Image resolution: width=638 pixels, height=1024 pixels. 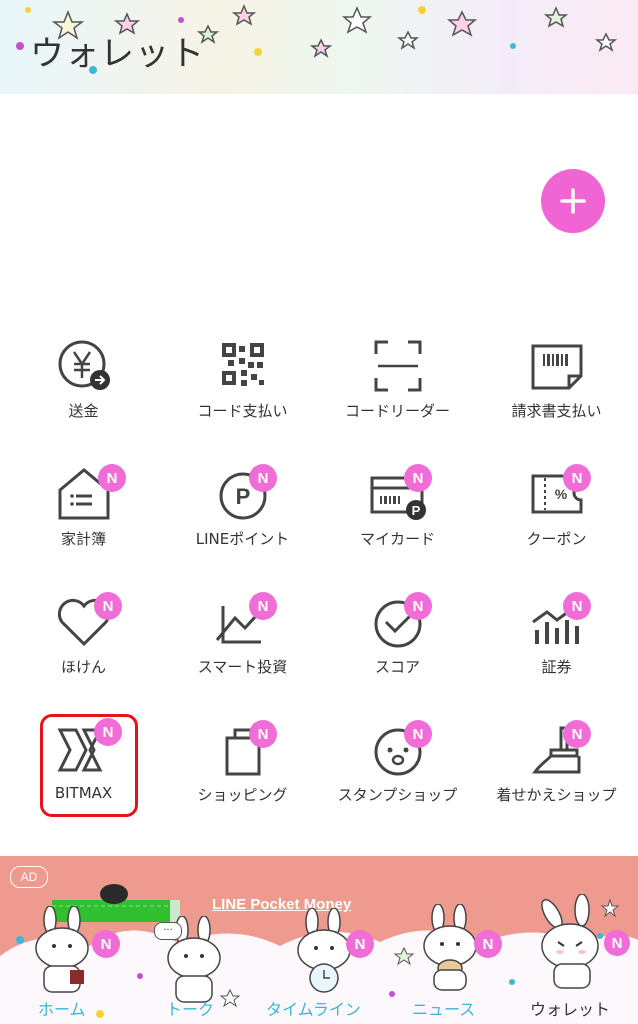 I want to click on menu-label: クーポン, so click(x=556, y=539).